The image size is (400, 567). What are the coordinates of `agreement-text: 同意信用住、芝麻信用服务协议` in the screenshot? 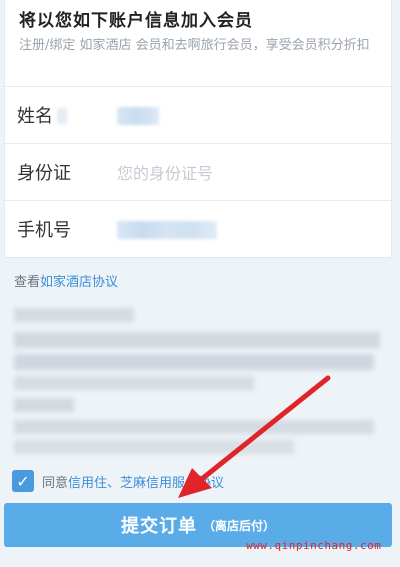 It's located at (133, 481).